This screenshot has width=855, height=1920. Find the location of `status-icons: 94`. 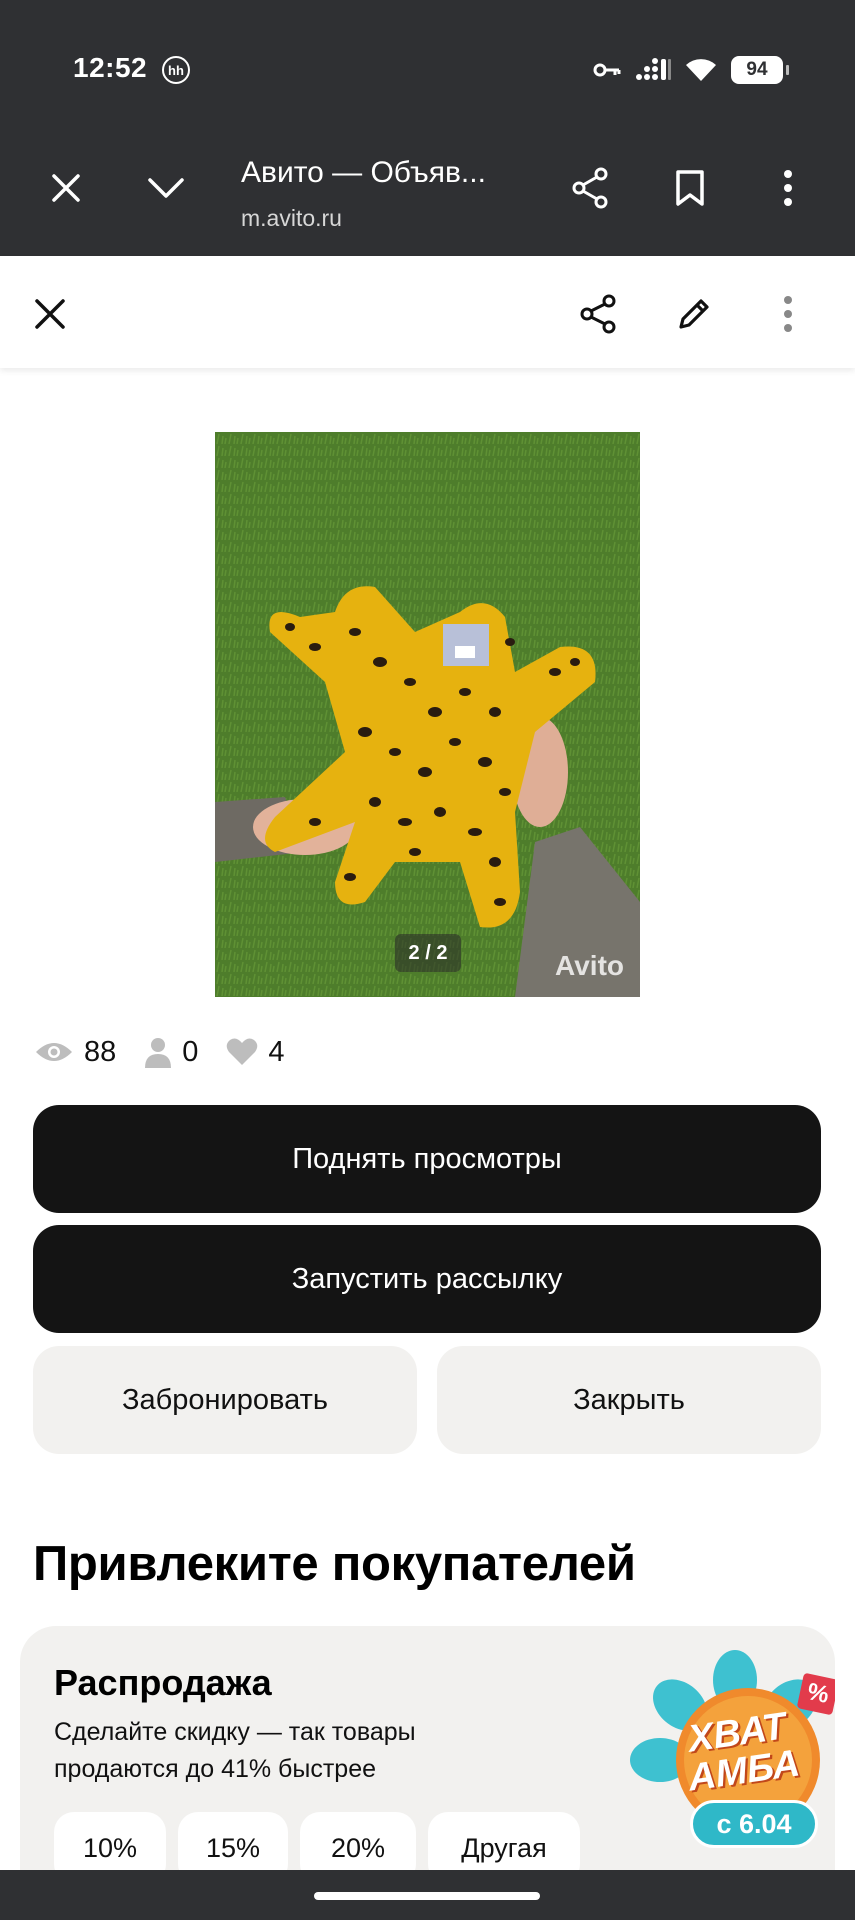

status-icons: 94 is located at coordinates (691, 70).